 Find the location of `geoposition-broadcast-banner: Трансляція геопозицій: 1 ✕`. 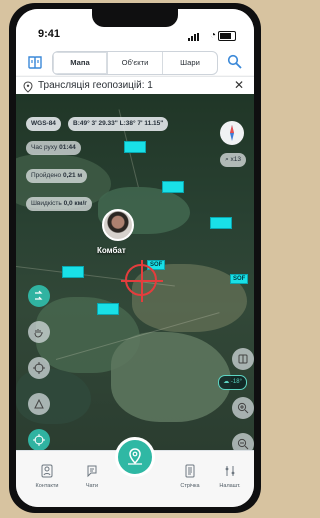

geoposition-broadcast-banner: Трансляція геопозицій: 1 ✕ is located at coordinates (135, 85).